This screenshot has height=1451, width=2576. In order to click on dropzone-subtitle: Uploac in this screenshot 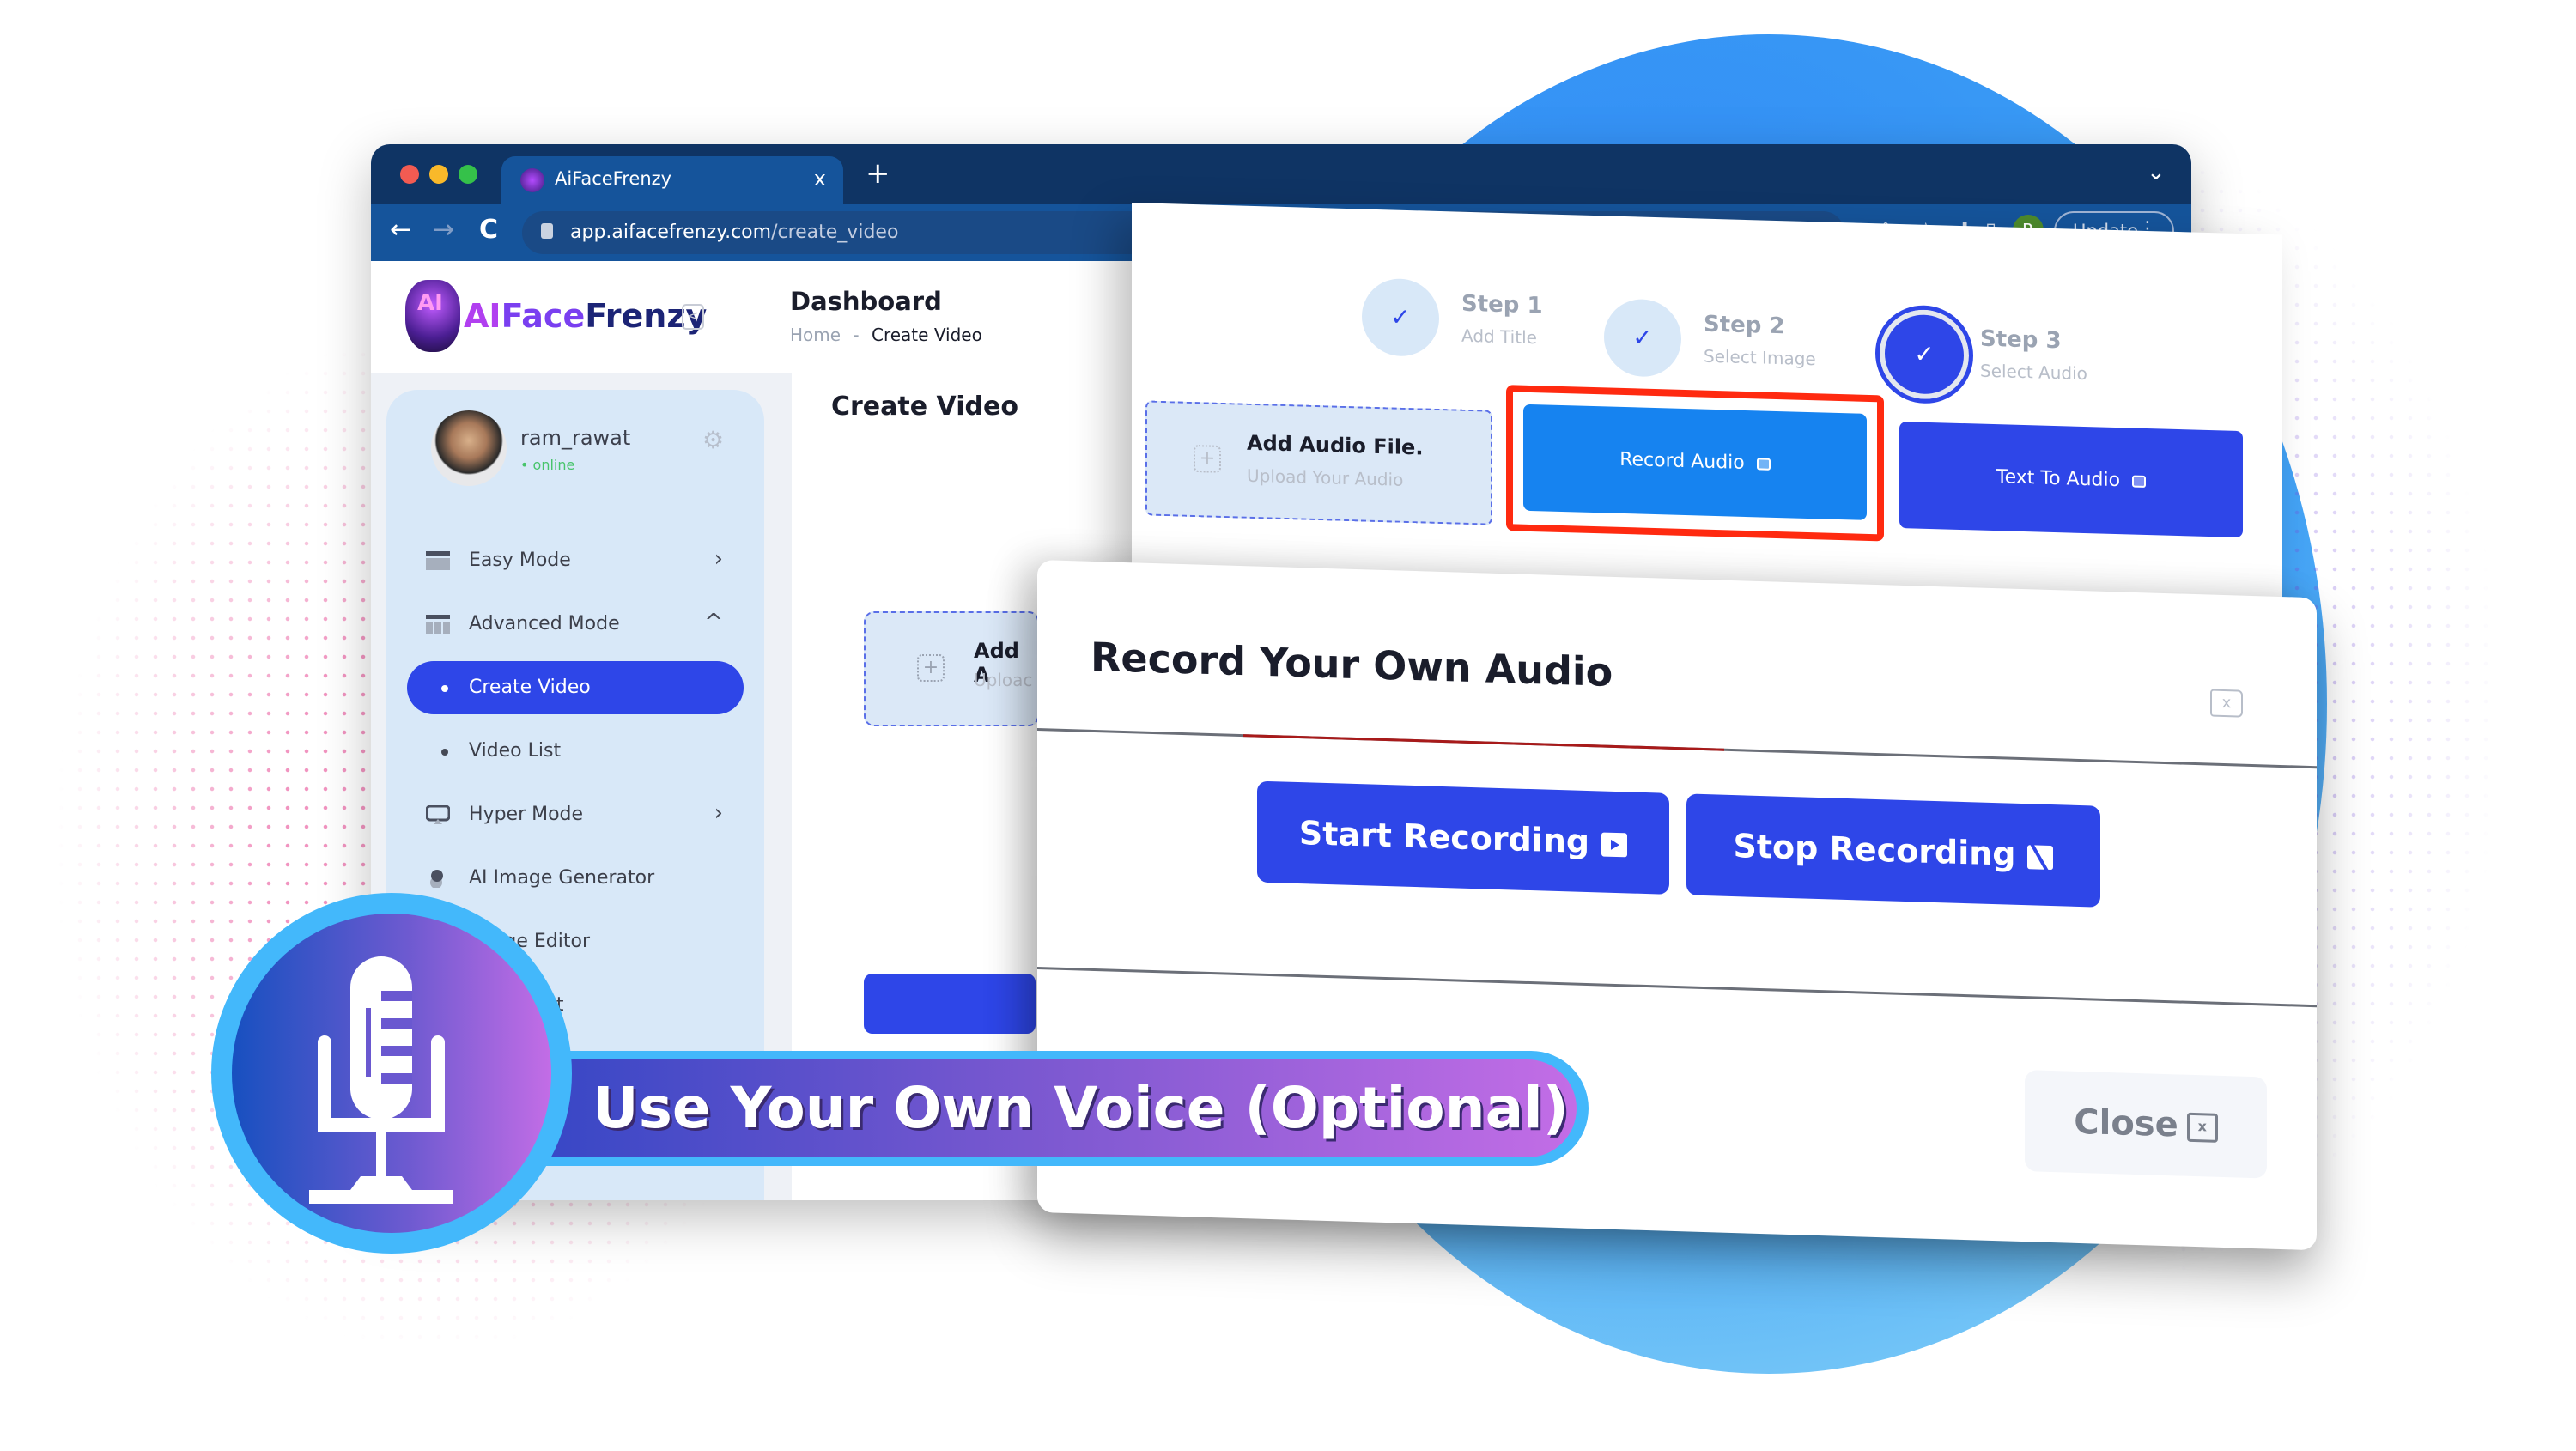, I will do `click(1003, 680)`.